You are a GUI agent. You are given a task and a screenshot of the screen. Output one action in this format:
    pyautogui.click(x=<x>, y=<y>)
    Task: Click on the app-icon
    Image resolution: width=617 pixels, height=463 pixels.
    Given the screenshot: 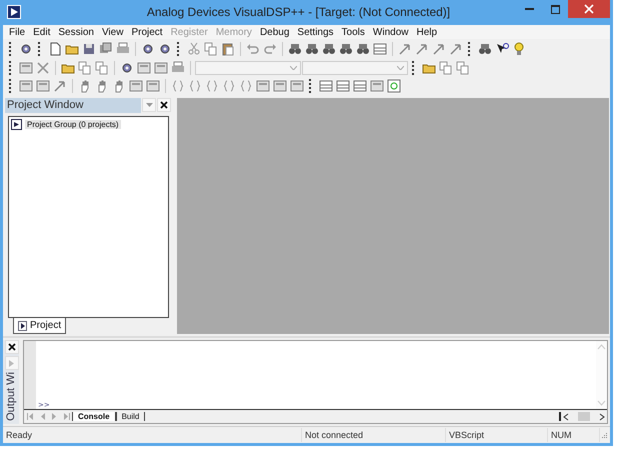 What is the action you would take?
    pyautogui.click(x=14, y=12)
    